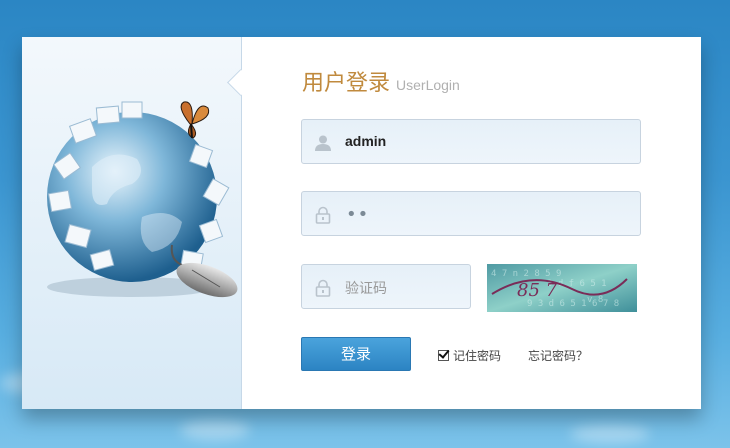 The width and height of the screenshot is (730, 448). Describe the element at coordinates (366, 141) in the screenshot. I see `username-value: admin` at that location.